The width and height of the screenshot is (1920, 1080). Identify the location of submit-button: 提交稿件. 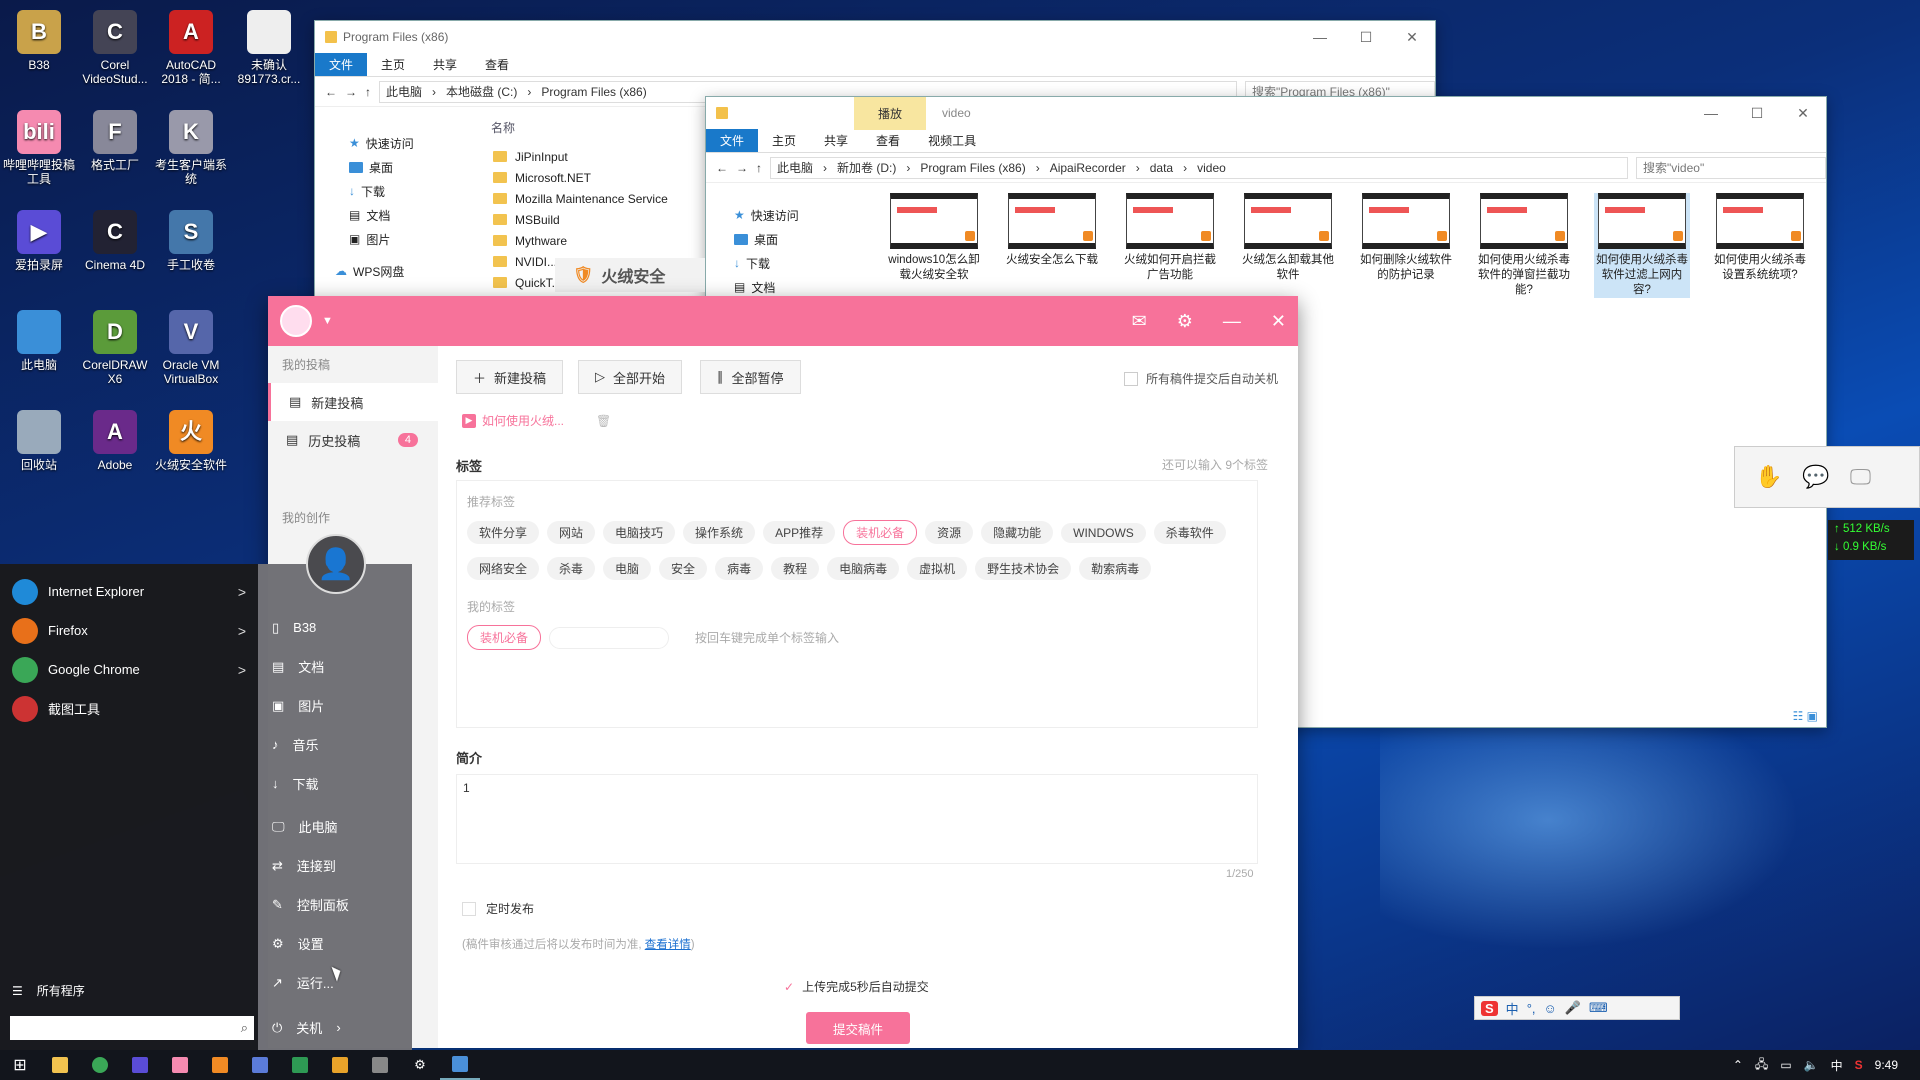
(858, 1028).